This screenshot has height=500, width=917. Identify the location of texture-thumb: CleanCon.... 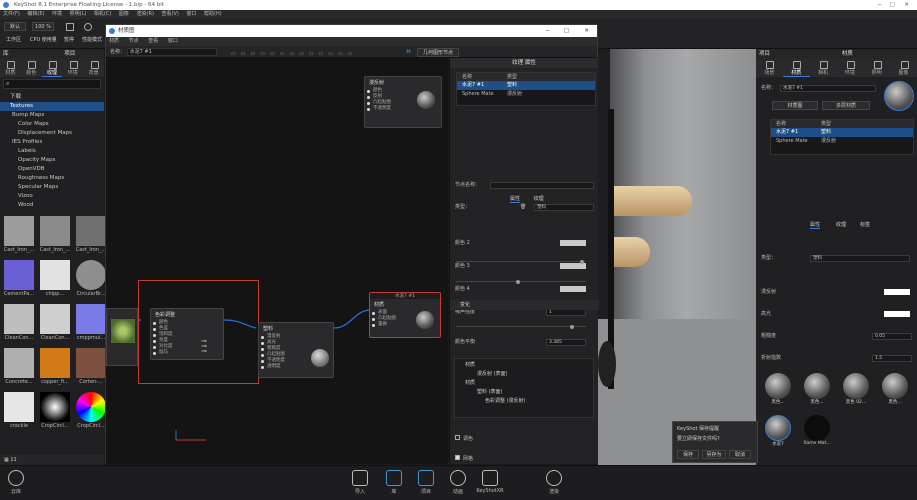
(55, 325).